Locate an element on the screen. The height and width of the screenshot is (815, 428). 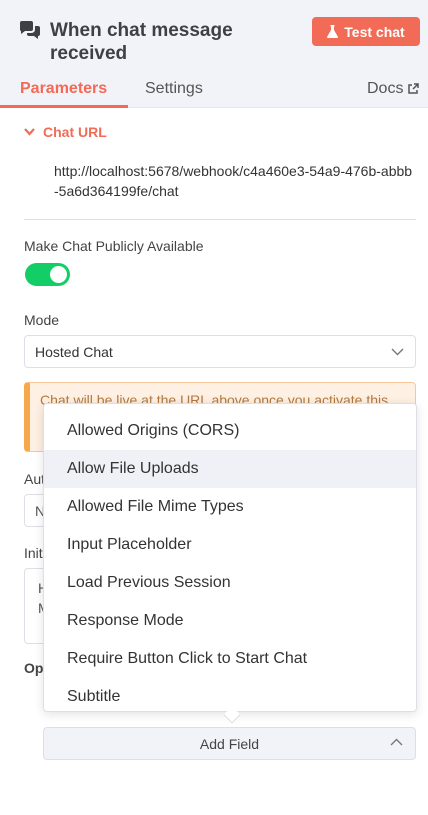
chat-url-toggle: Chat URL is located at coordinates (65, 132).